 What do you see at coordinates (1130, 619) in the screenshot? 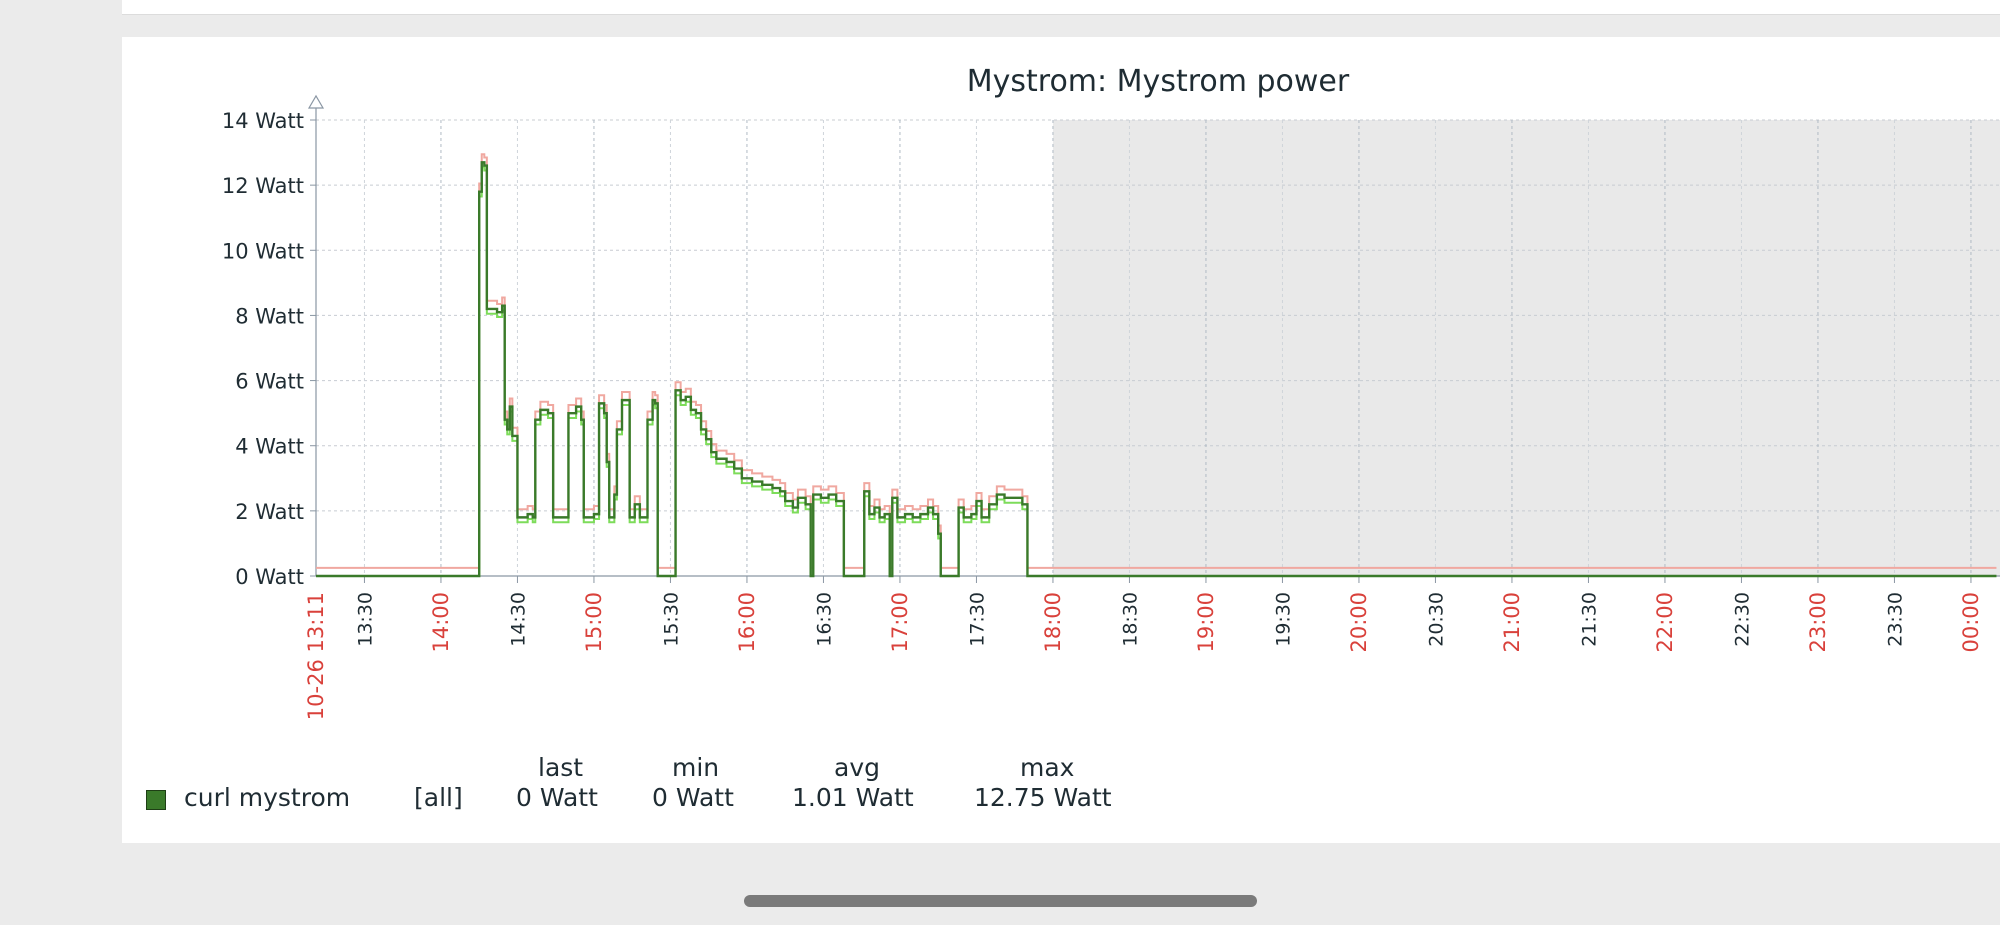
I see `x-tick-label: 18:30` at bounding box center [1130, 619].